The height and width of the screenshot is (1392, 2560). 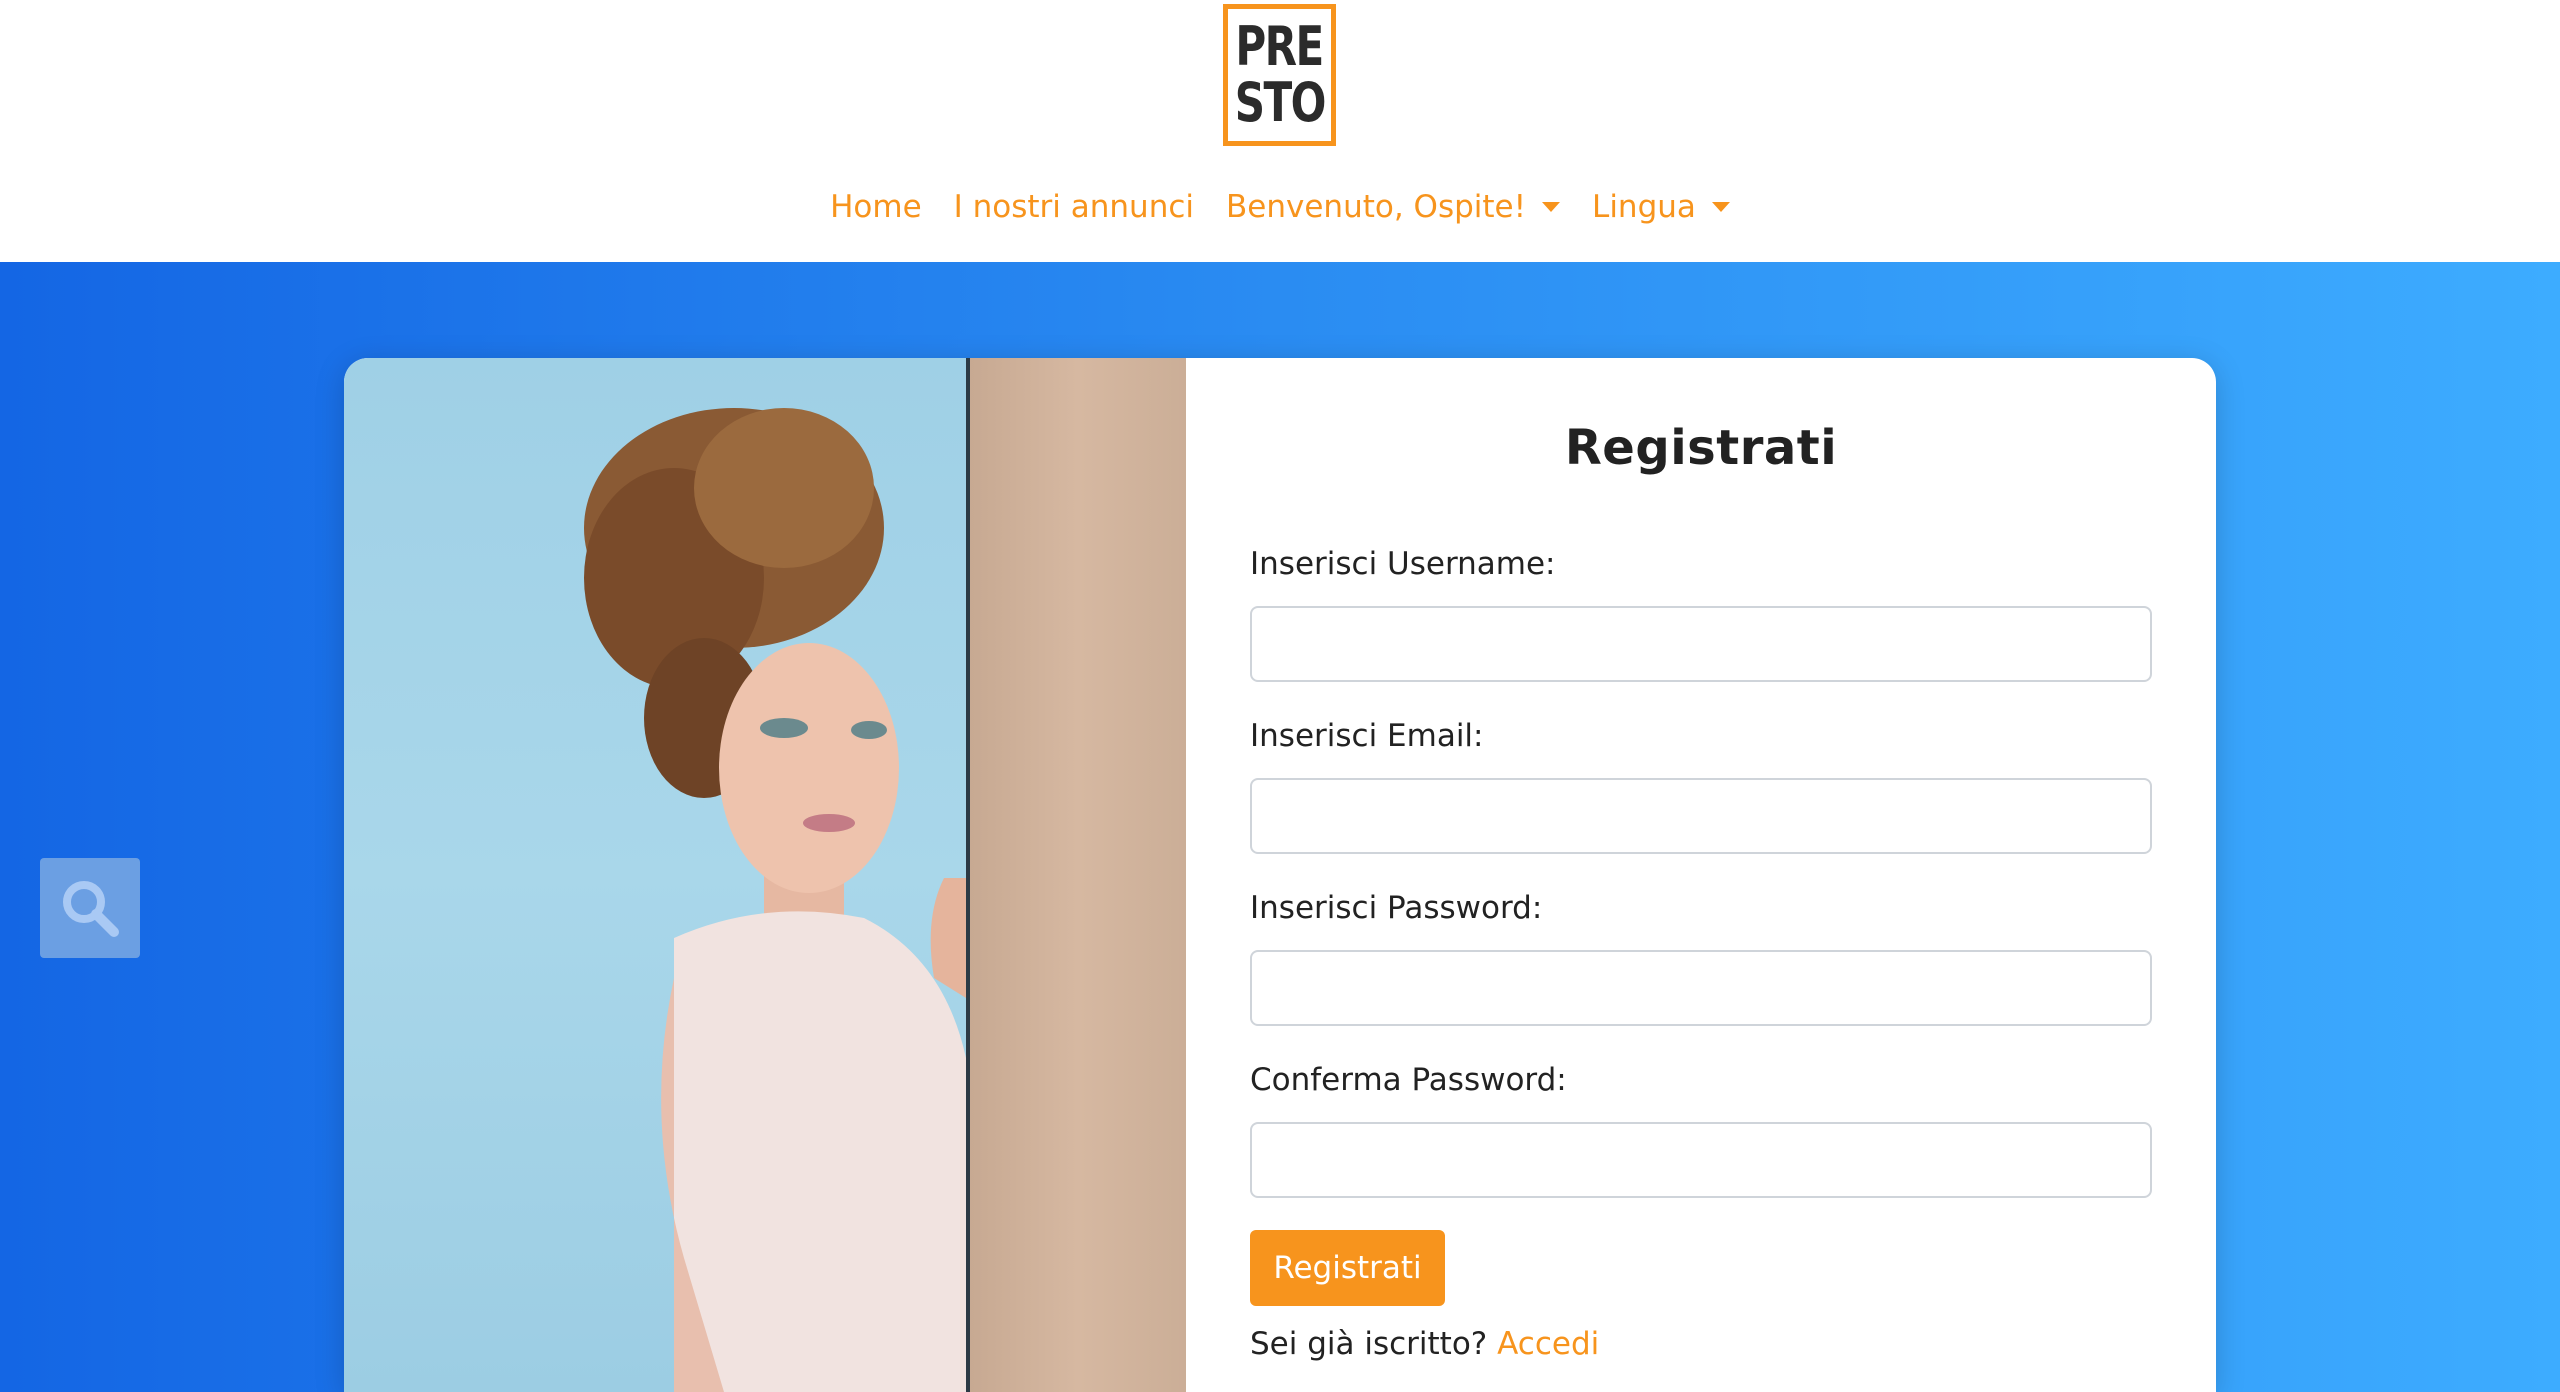 I want to click on form-title: Registrati, so click(x=1701, y=448).